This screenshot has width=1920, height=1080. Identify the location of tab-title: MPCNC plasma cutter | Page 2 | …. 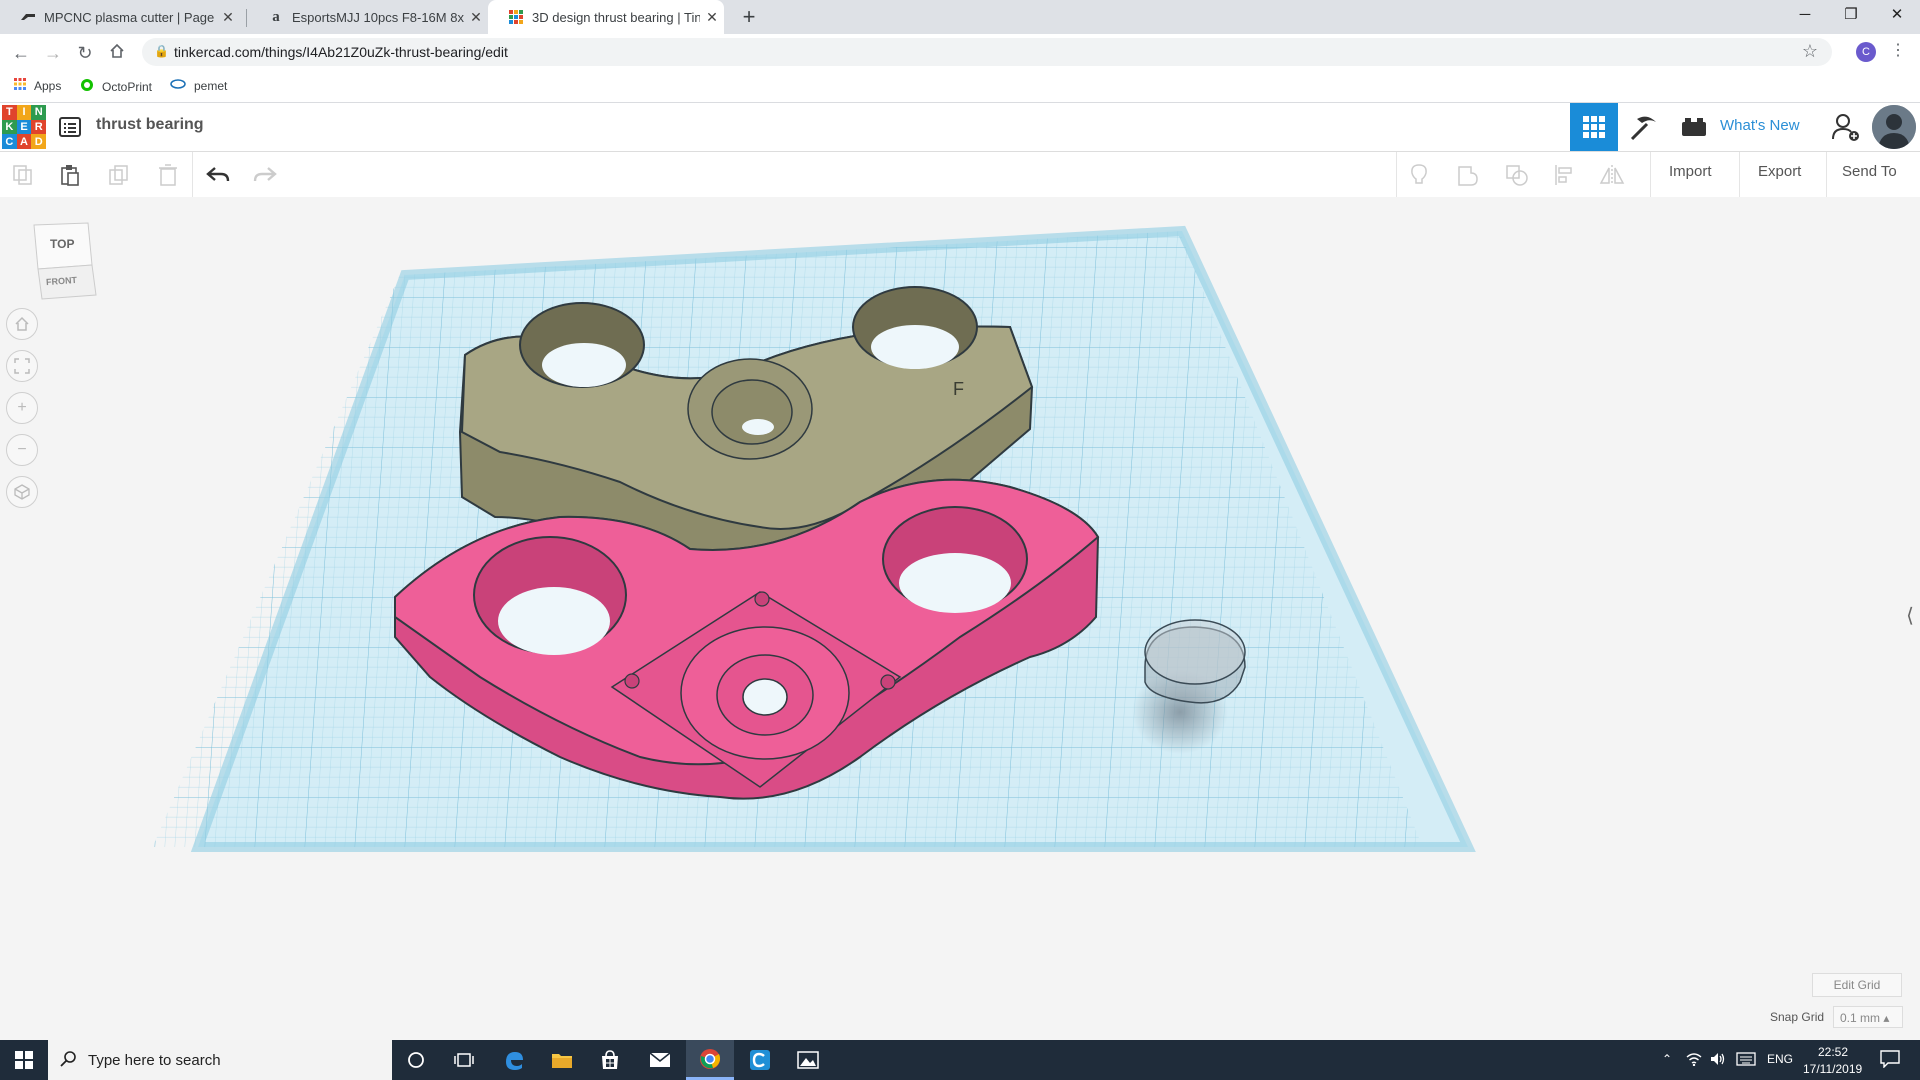
(130, 17).